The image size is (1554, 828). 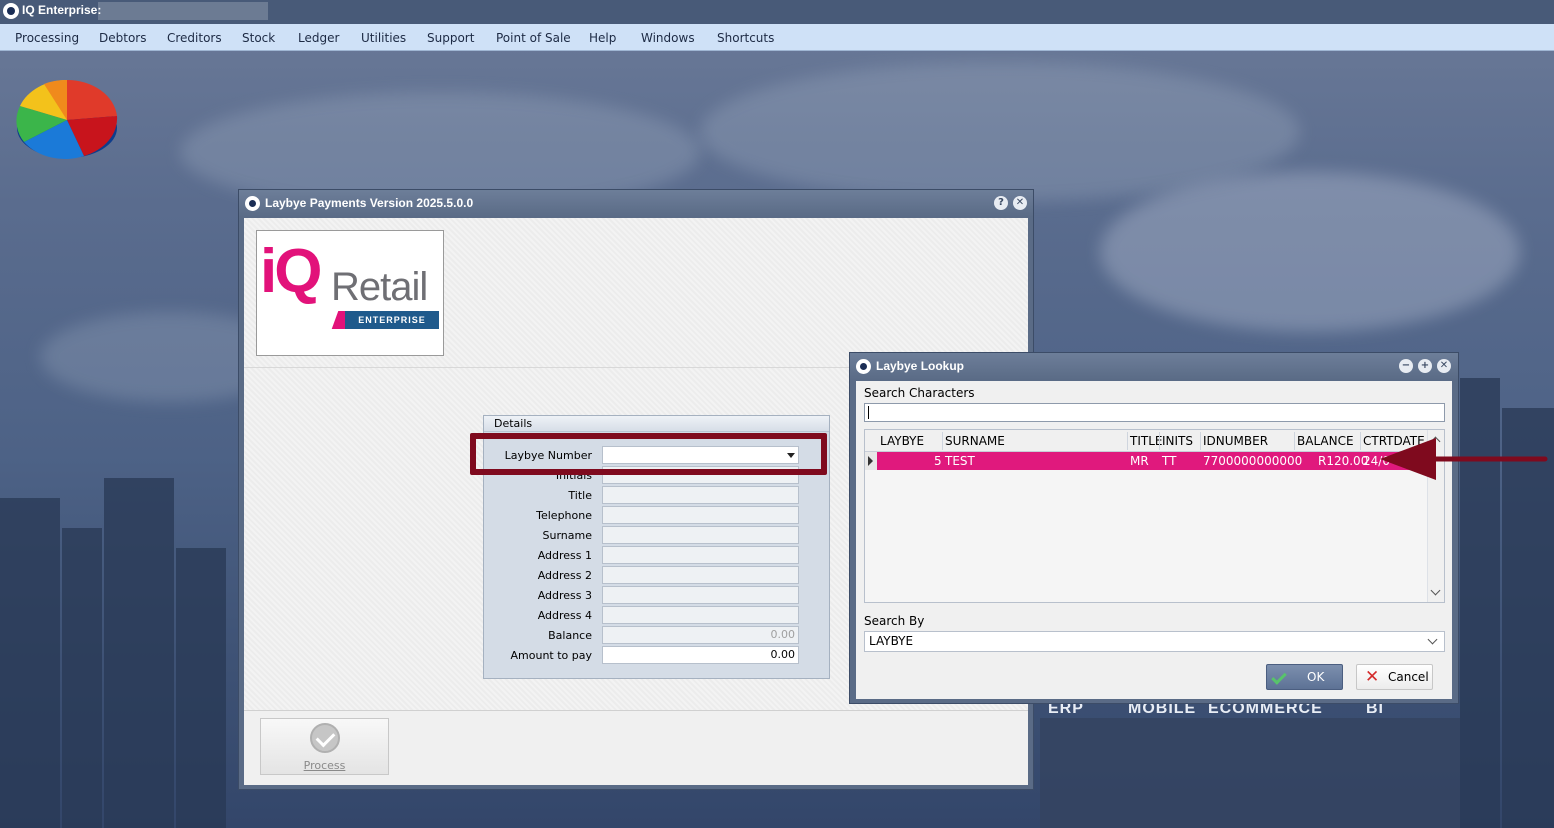 What do you see at coordinates (602, 38) in the screenshot?
I see `menu-help: Help` at bounding box center [602, 38].